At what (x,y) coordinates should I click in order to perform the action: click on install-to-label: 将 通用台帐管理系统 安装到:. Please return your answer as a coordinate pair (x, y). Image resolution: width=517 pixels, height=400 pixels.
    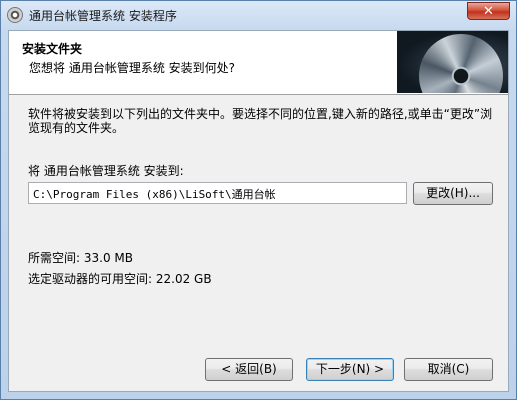
    Looking at the image, I should click on (106, 171).